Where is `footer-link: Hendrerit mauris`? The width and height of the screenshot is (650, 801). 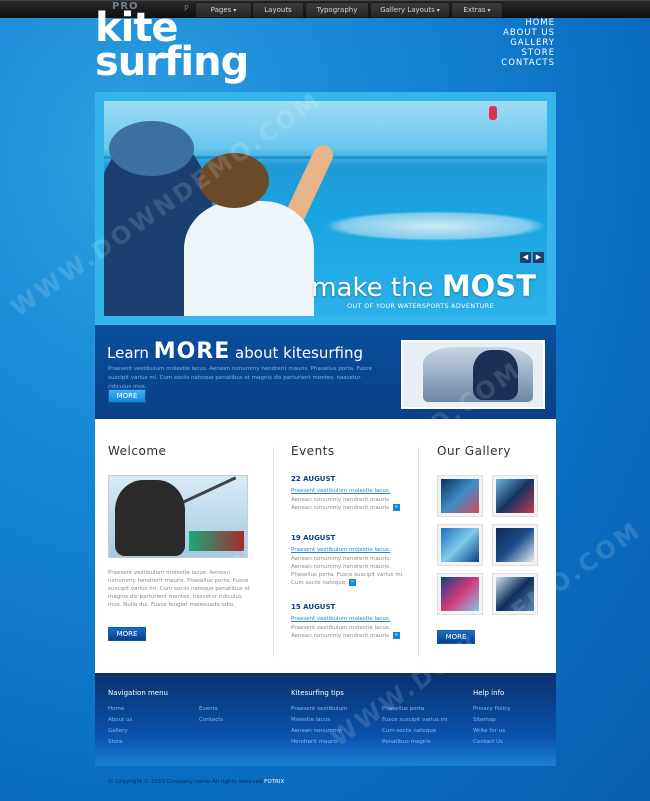 footer-link: Hendrerit mauris is located at coordinates (314, 742).